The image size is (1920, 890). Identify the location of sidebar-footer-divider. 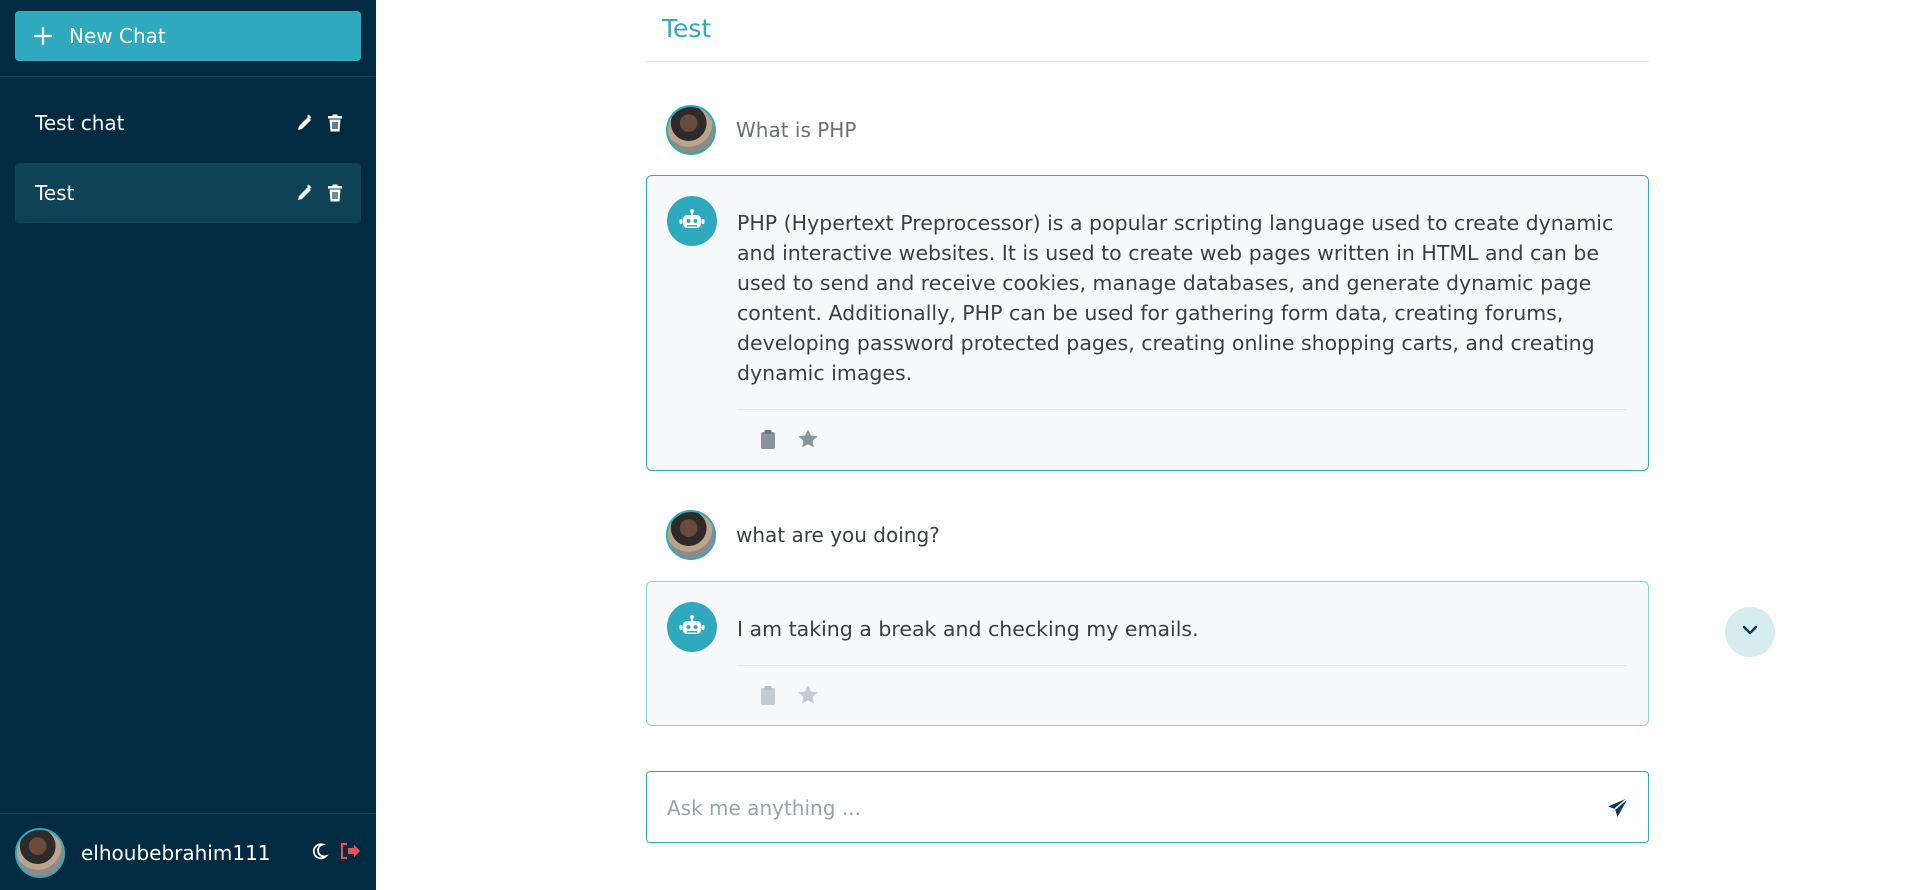
(188, 813).